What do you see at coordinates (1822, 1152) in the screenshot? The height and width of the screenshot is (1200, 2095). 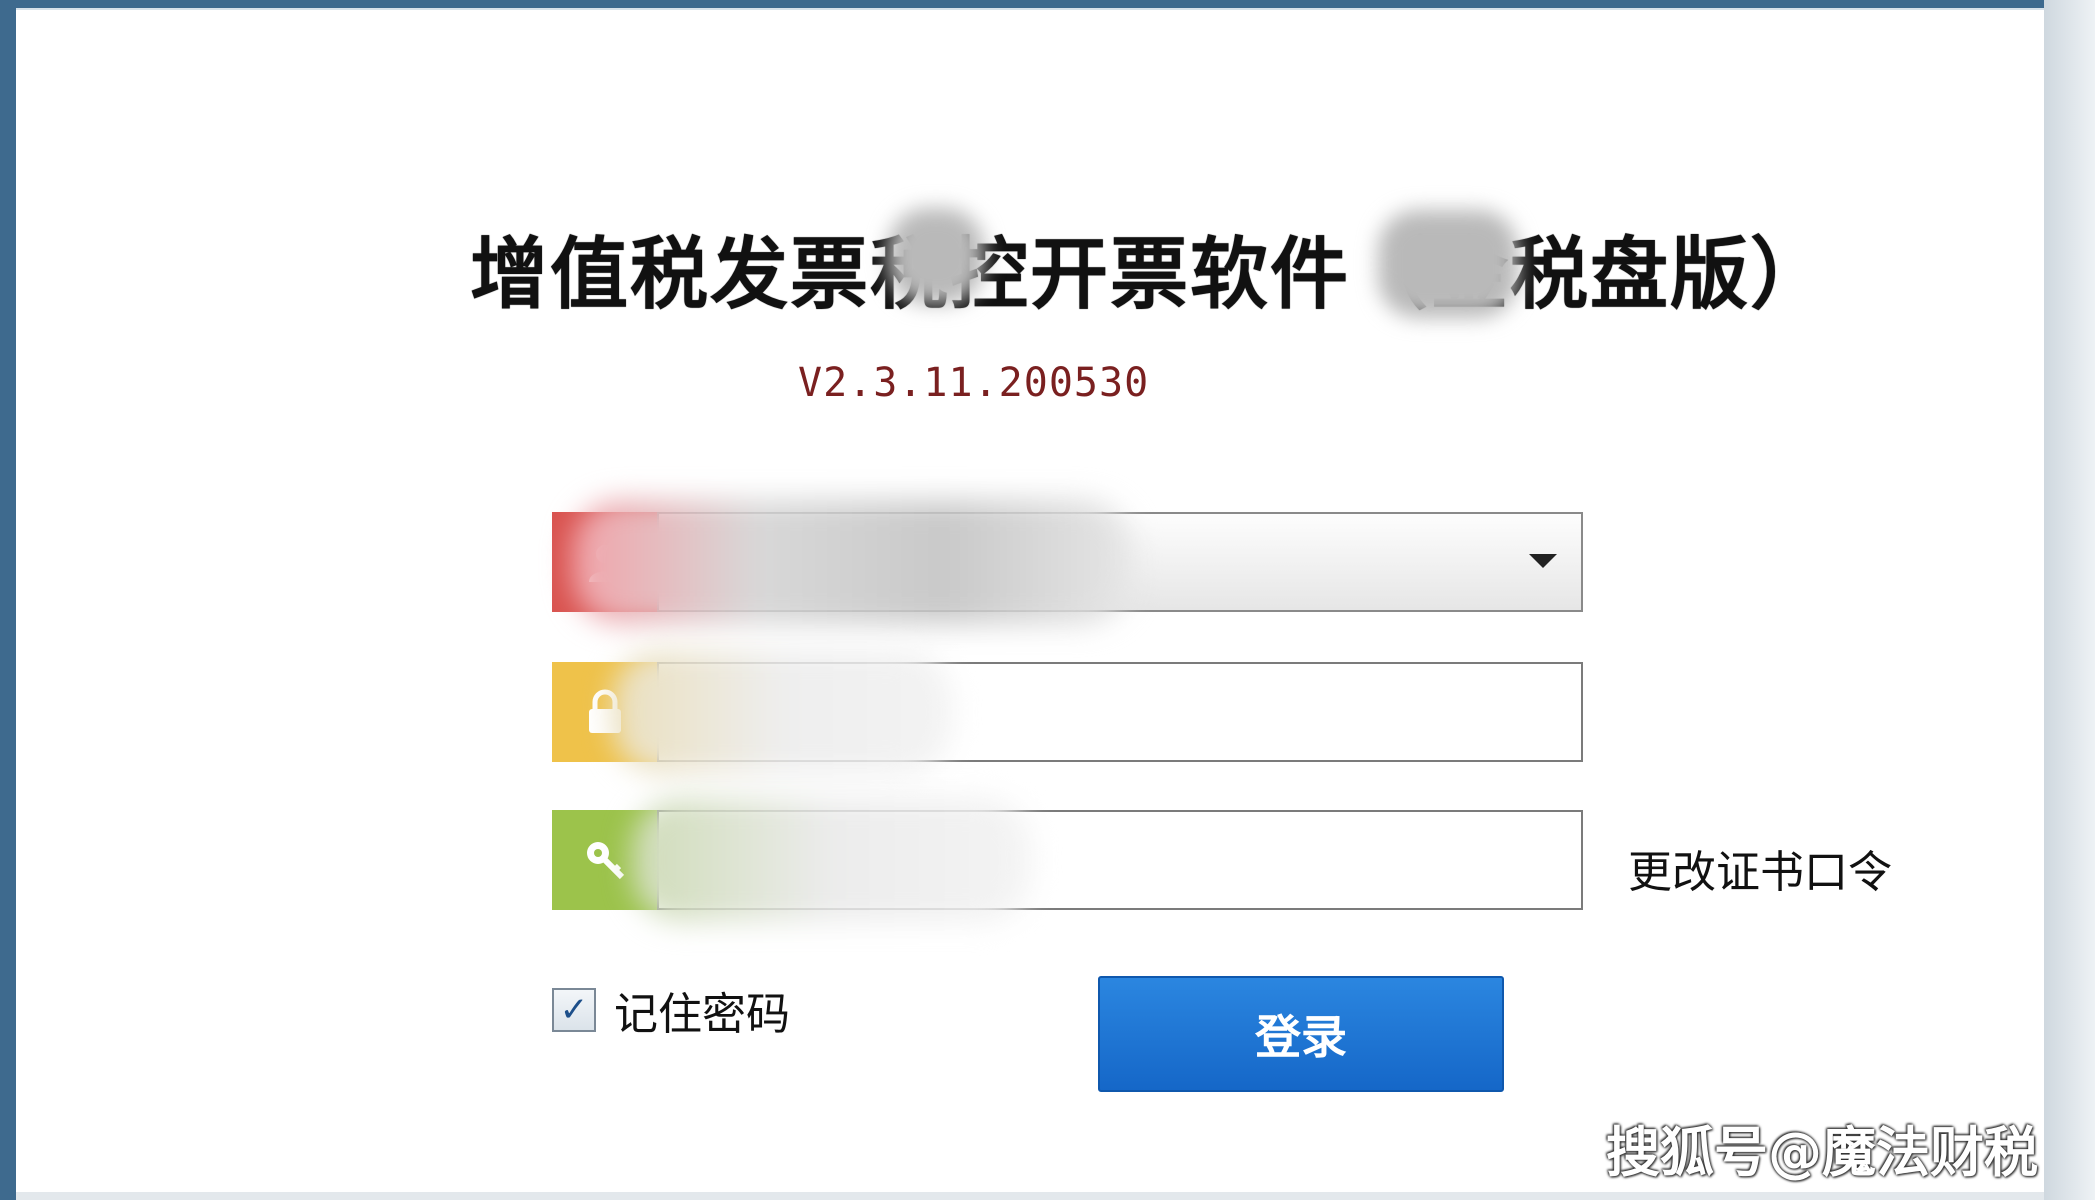 I see `watermark: 搜狐号@魔法财税` at bounding box center [1822, 1152].